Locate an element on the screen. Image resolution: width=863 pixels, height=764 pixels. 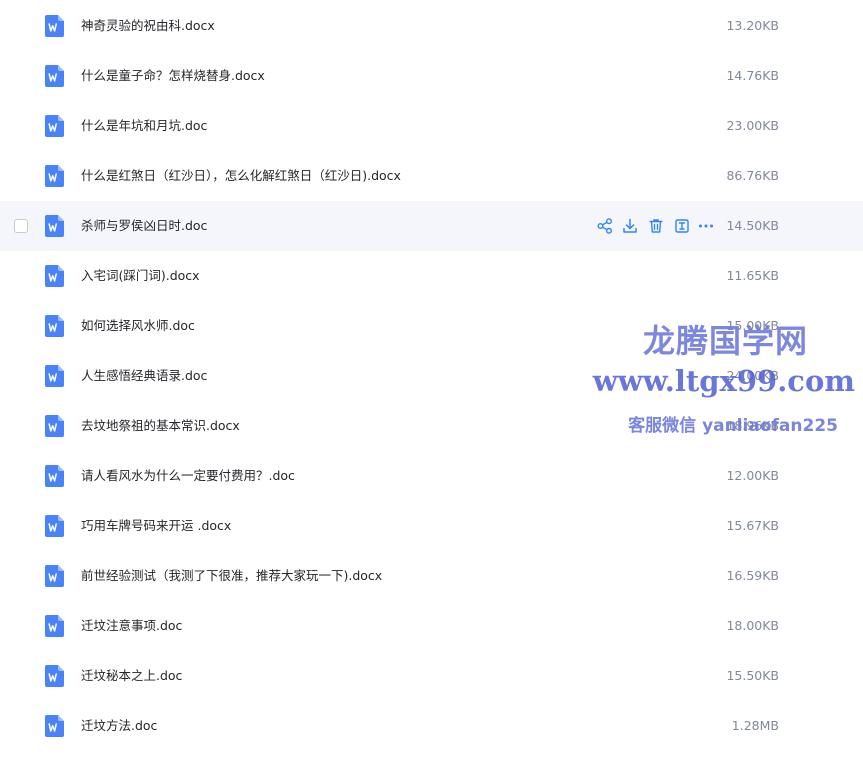
file-size: 24.00KB is located at coordinates (752, 375).